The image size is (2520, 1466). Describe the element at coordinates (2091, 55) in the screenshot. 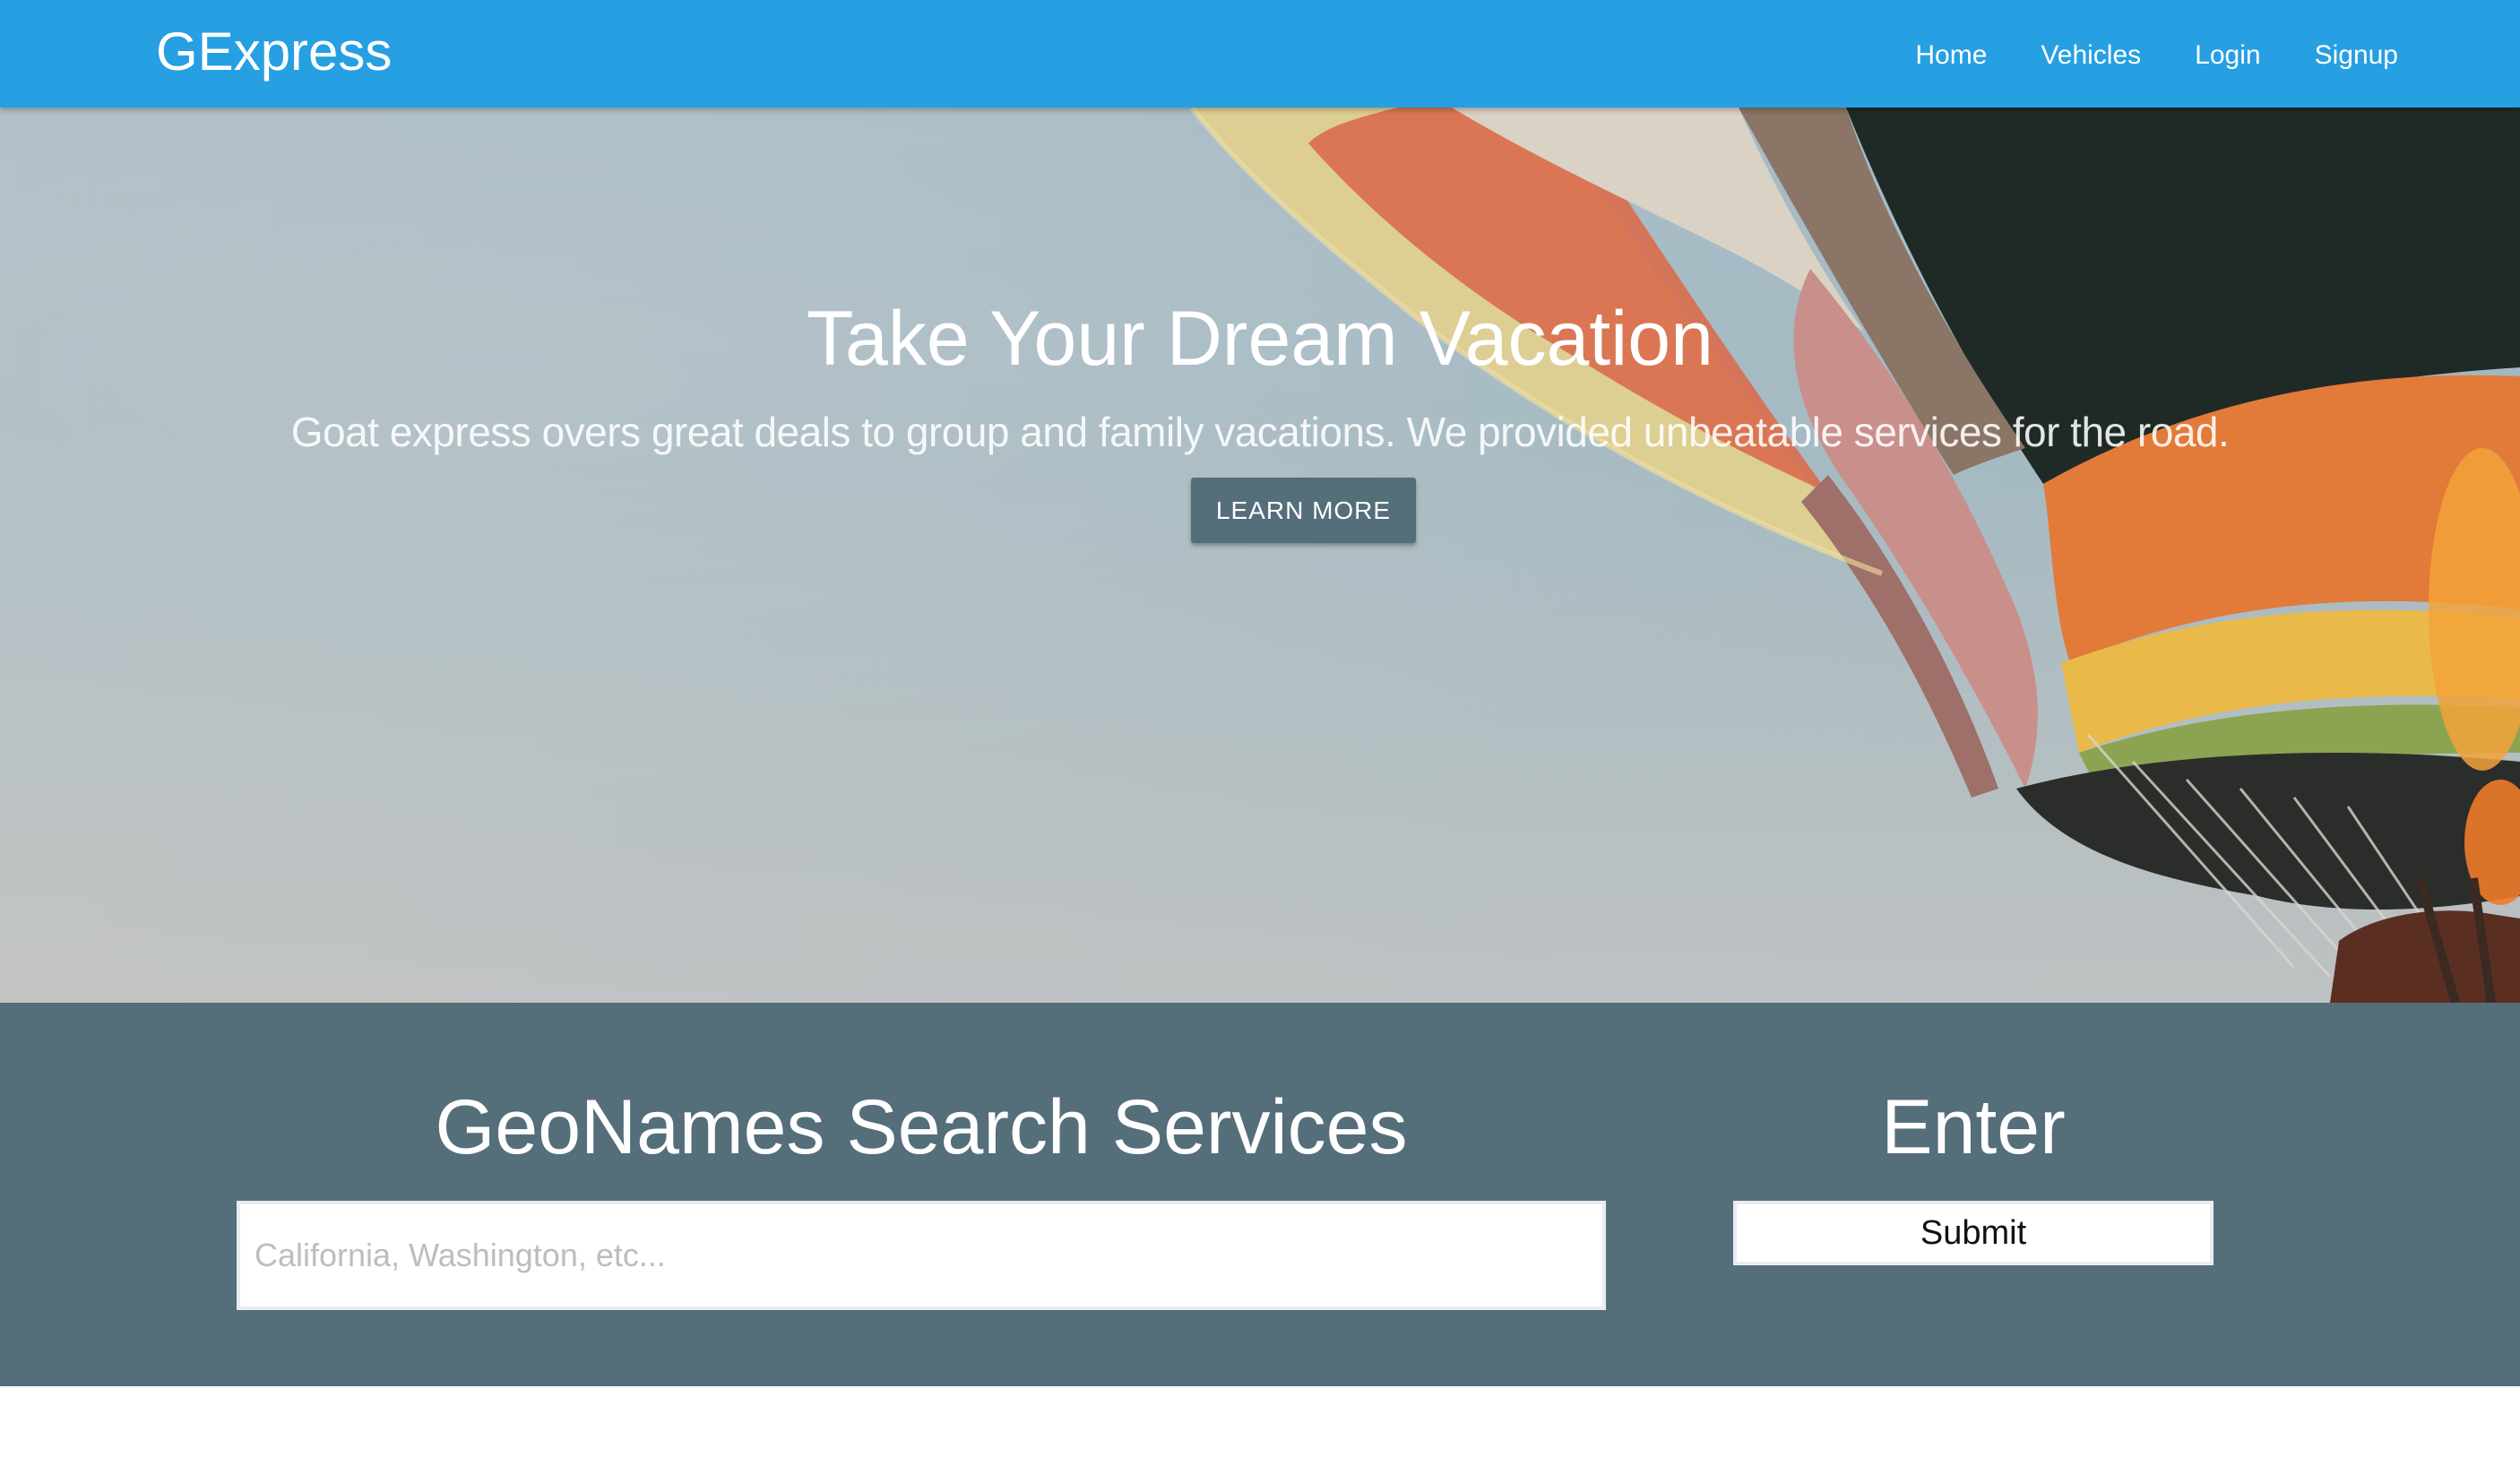

I see `nav-link-vehicles: Vehicles` at that location.